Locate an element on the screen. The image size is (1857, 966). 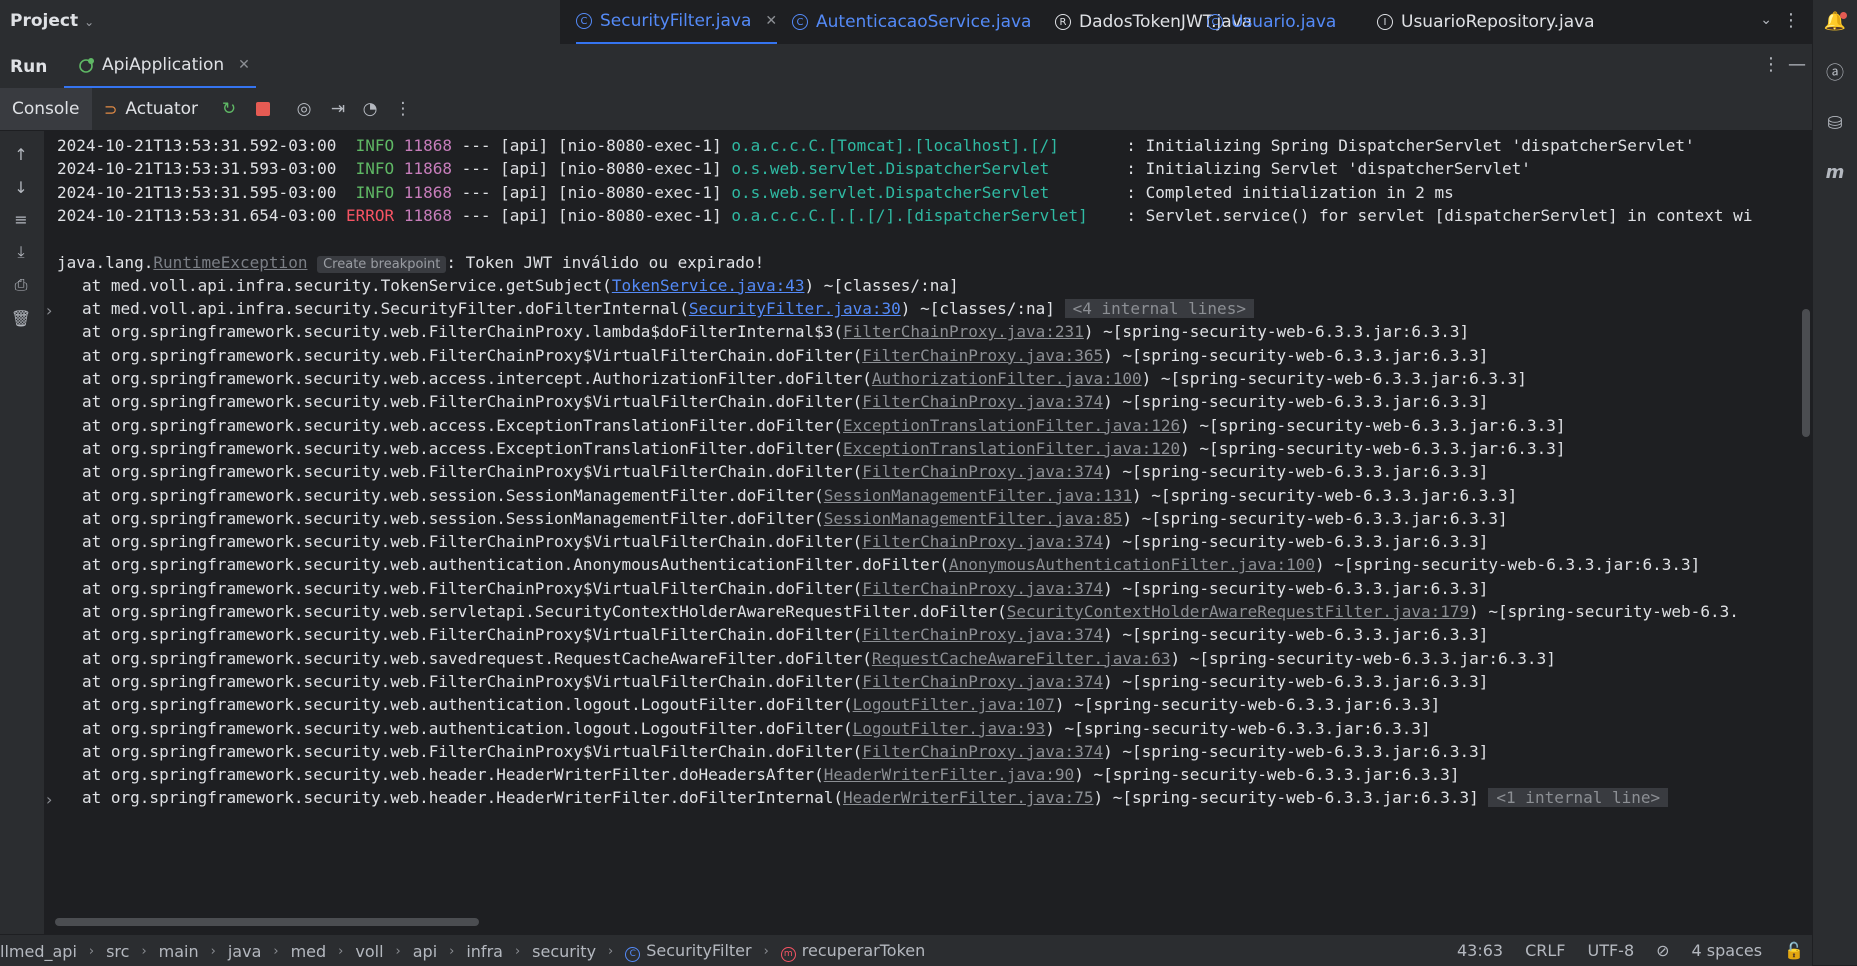
trash-icon: 🗑 is located at coordinates (21, 318).